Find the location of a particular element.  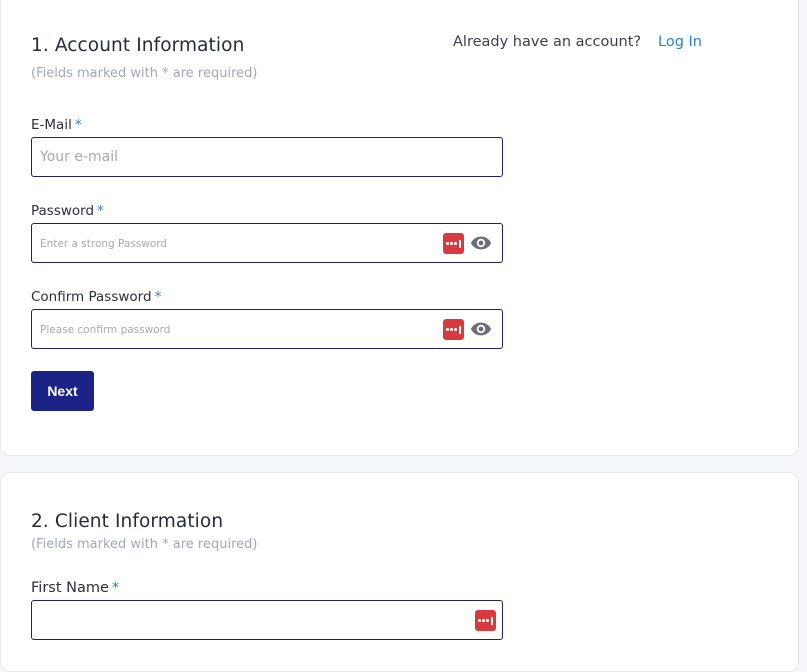

confirm-password-label: Confirm Password * is located at coordinates (96, 297).